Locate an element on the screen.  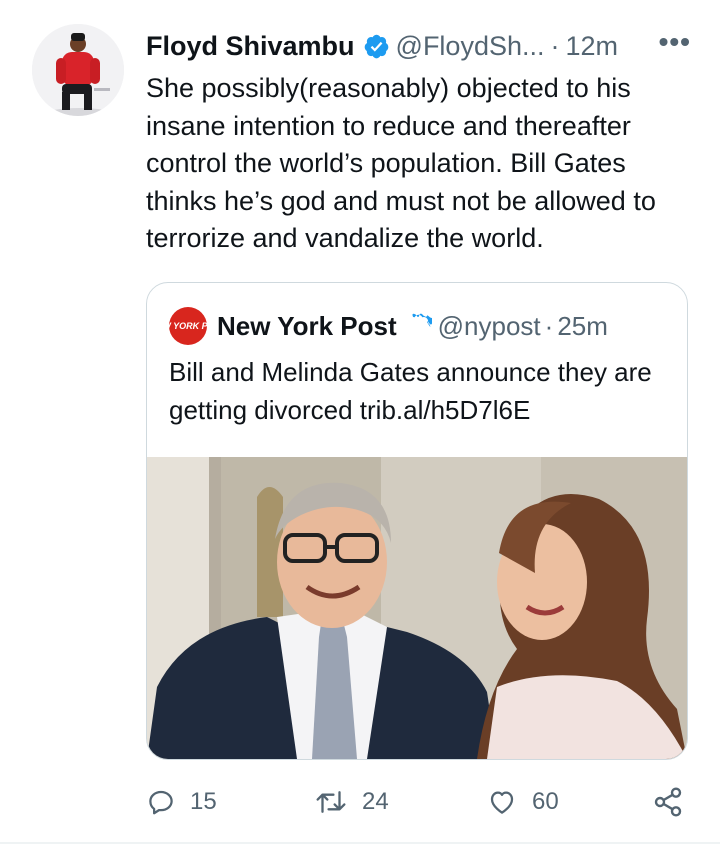
author-avatar is located at coordinates (78, 70).